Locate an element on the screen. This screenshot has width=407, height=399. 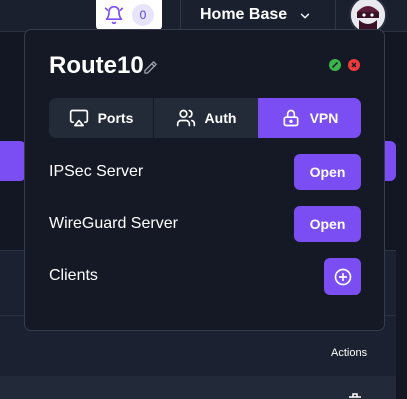
bell-icon is located at coordinates (114, 15).